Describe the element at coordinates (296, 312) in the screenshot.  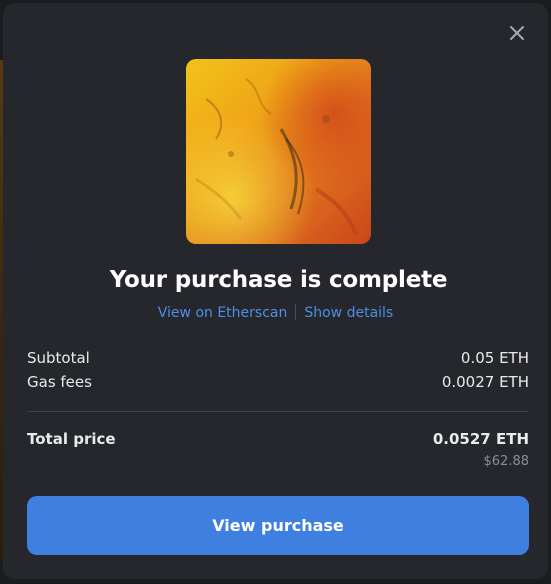
I see `link-divider` at that location.